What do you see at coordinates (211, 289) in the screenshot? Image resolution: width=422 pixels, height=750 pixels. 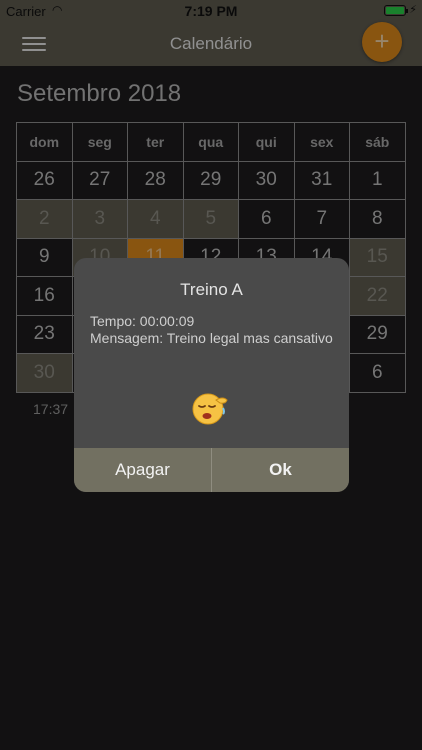 I see `dialog-title: Treino A` at bounding box center [211, 289].